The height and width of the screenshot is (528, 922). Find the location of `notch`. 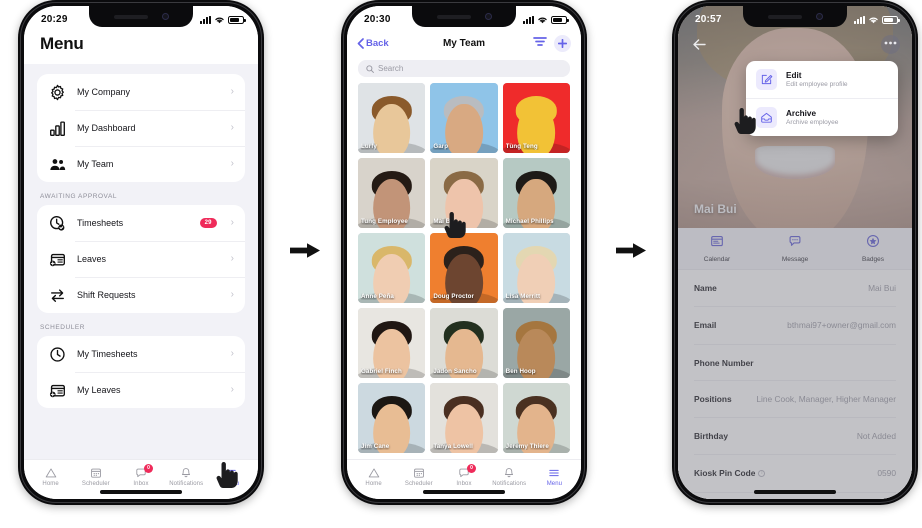

notch is located at coordinates (795, 16).